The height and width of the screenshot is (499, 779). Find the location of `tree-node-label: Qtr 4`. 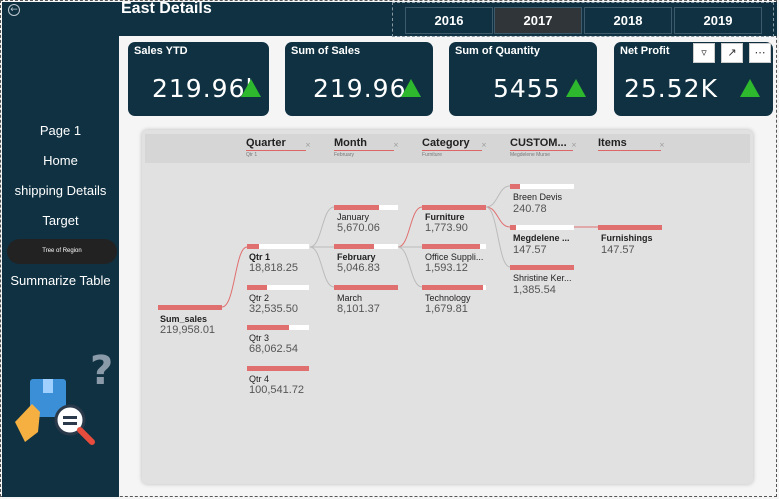

tree-node-label: Qtr 4 is located at coordinates (259, 379).